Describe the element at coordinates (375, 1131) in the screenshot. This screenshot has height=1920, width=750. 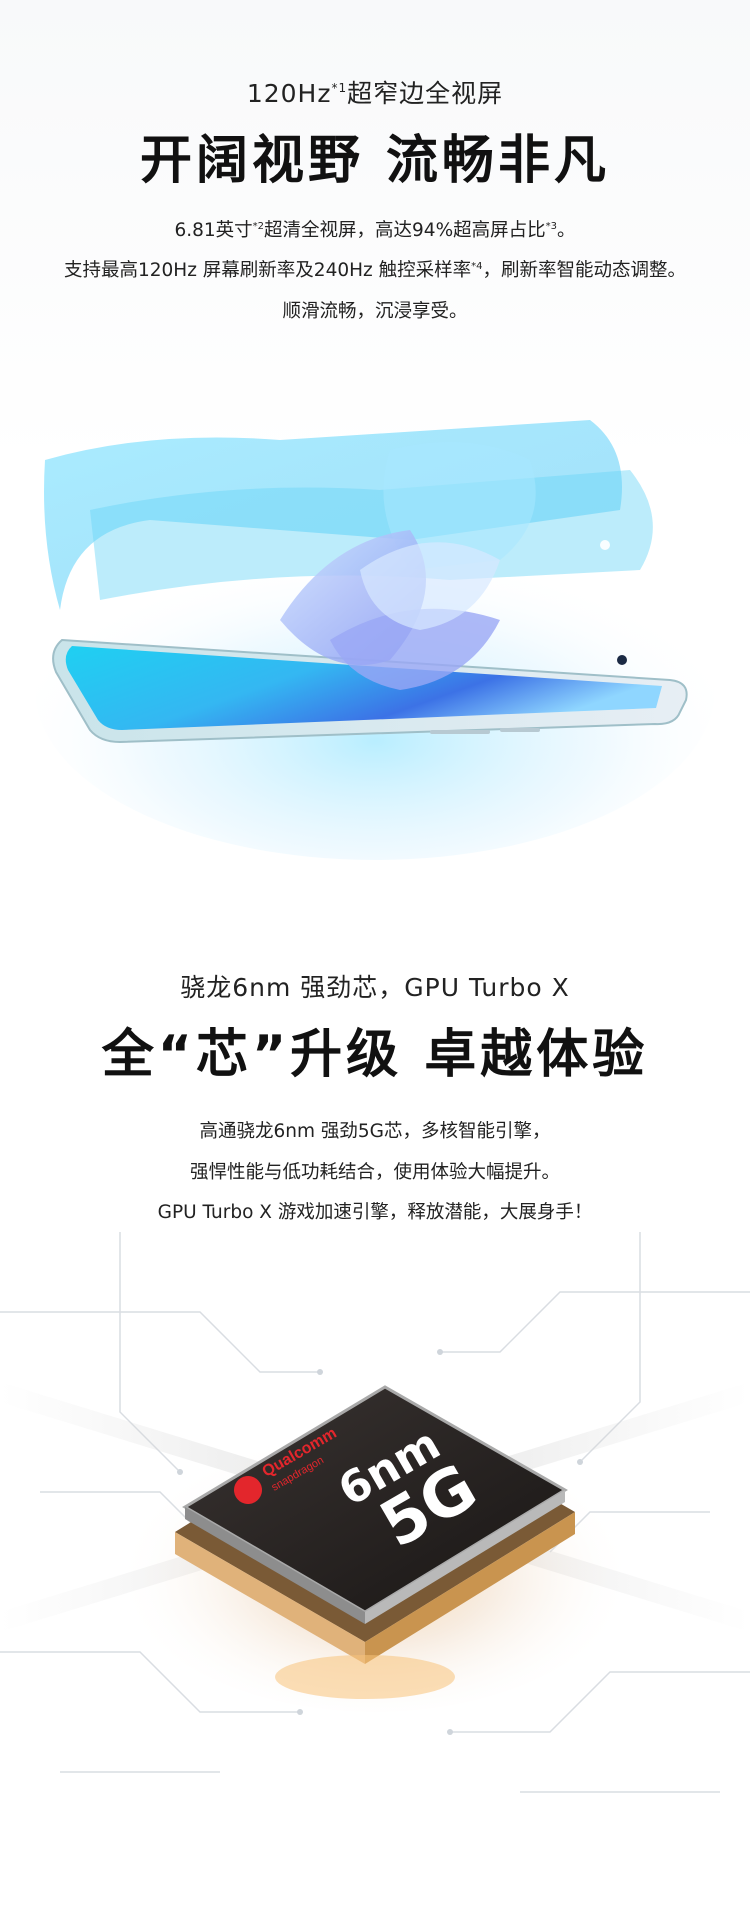
I see `chip-desc-line-1: 高通骁龙6nm 强劲5G芯，多核智能引擎，` at that location.